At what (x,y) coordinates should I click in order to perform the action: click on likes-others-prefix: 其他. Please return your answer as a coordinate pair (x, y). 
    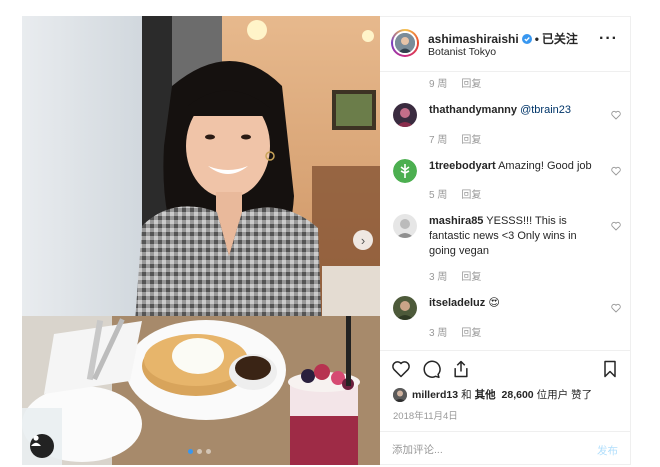
    Looking at the image, I should click on (485, 395).